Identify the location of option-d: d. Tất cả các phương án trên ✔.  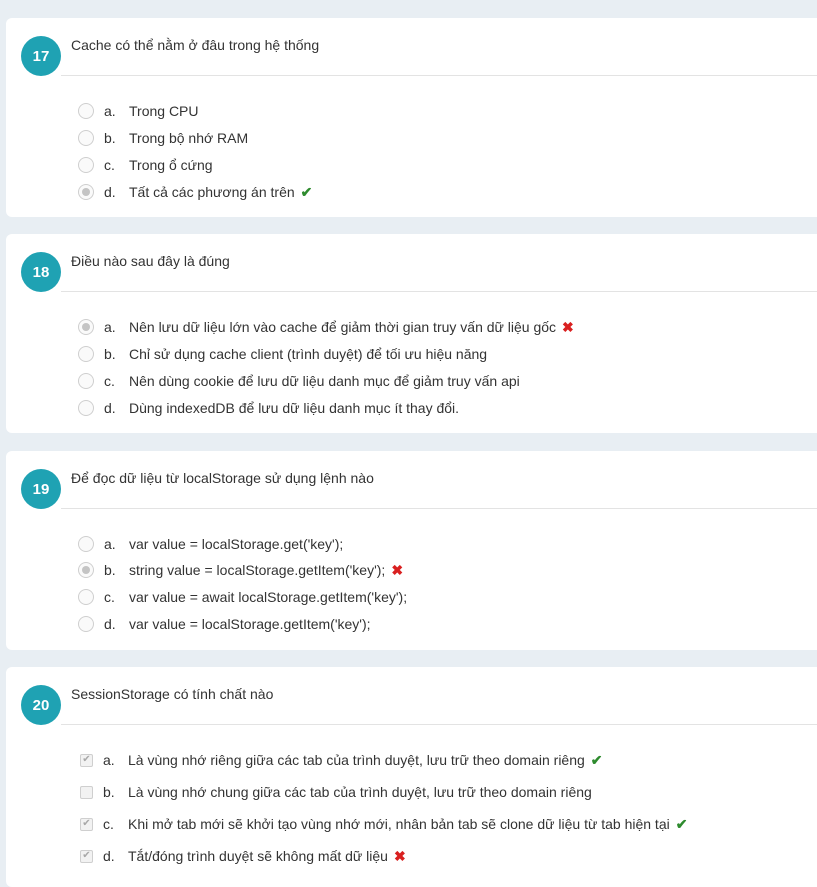
(195, 192).